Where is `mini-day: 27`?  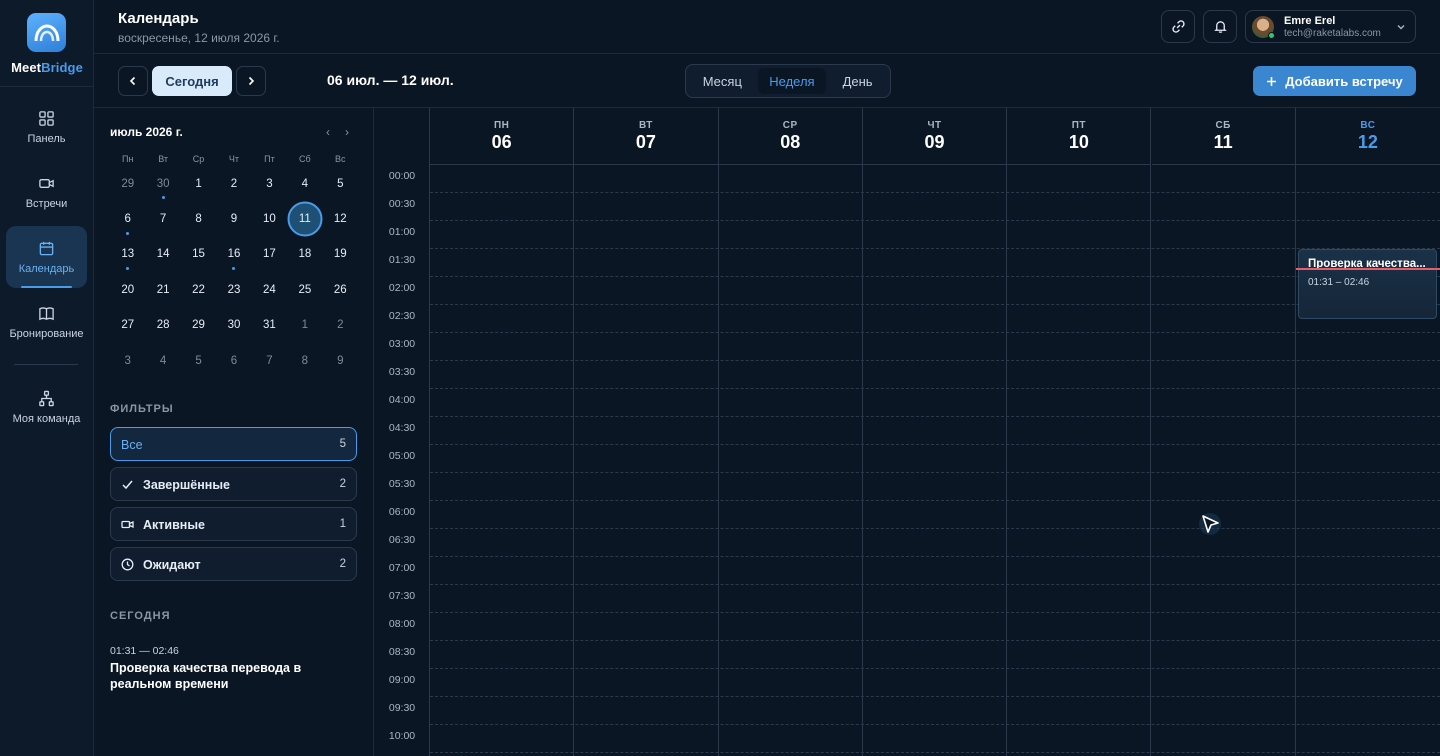 mini-day: 27 is located at coordinates (127, 325).